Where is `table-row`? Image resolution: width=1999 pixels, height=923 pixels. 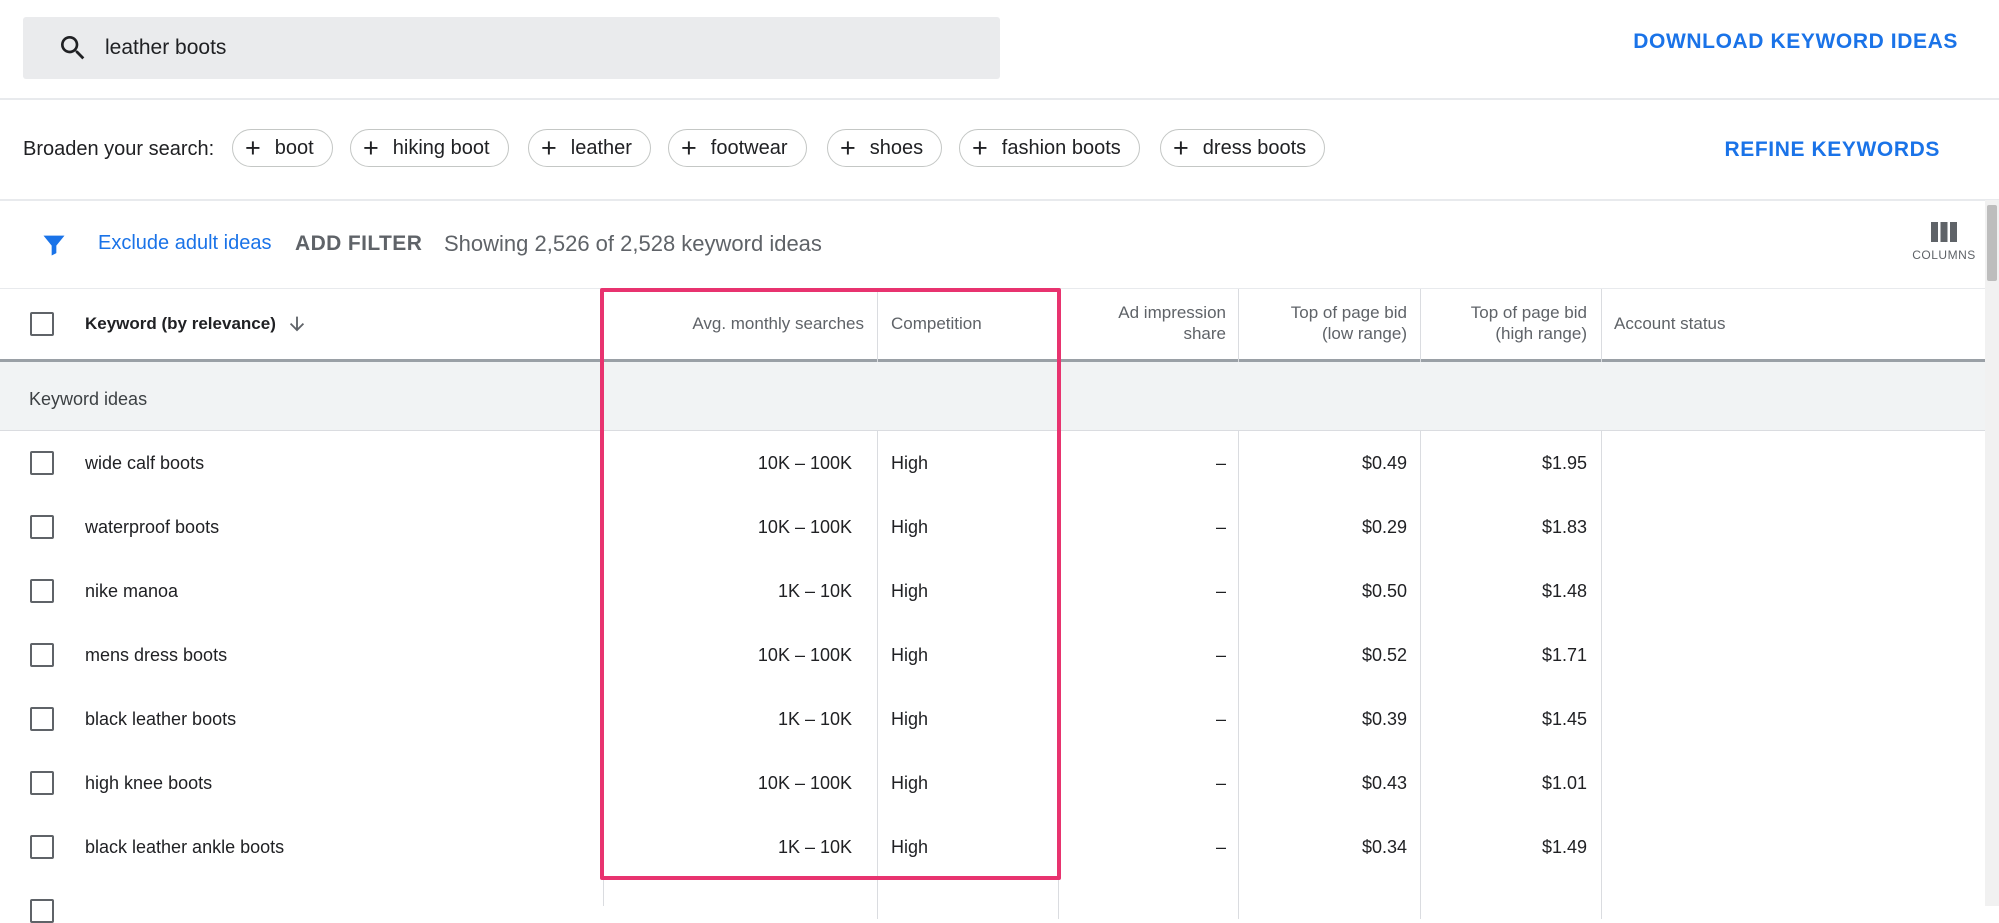 table-row is located at coordinates (992, 901).